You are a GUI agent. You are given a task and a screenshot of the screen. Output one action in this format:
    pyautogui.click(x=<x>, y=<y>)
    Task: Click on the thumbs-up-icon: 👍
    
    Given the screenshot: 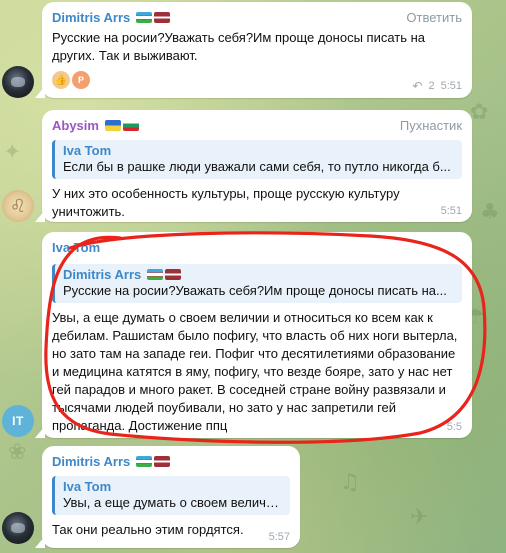 What is the action you would take?
    pyautogui.click(x=61, y=80)
    